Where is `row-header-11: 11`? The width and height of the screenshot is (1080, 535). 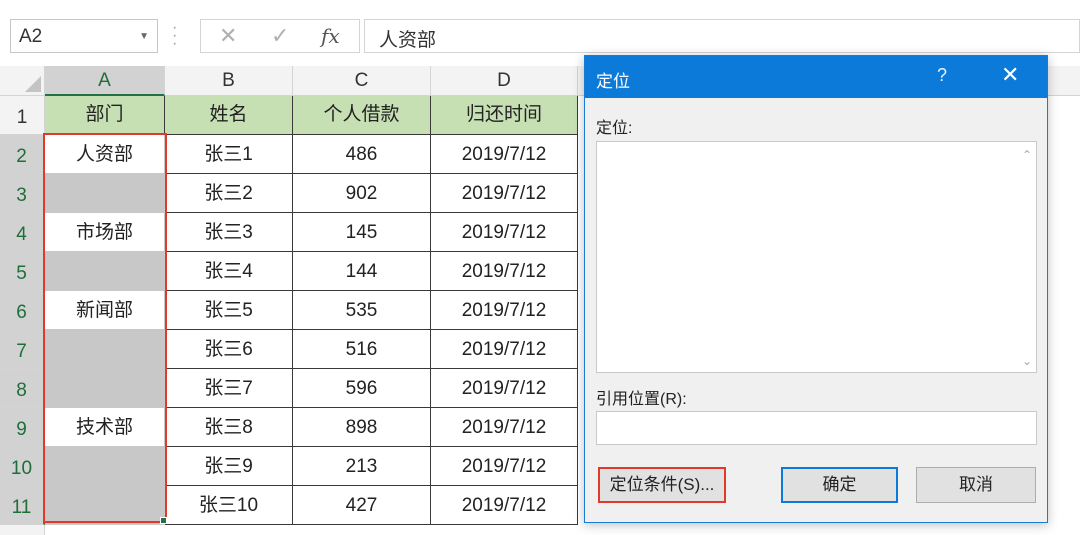 row-header-11: 11 is located at coordinates (22, 505).